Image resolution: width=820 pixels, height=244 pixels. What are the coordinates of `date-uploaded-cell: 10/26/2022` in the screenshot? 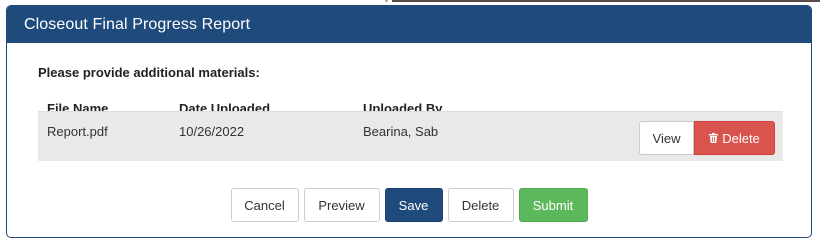 It's located at (212, 131).